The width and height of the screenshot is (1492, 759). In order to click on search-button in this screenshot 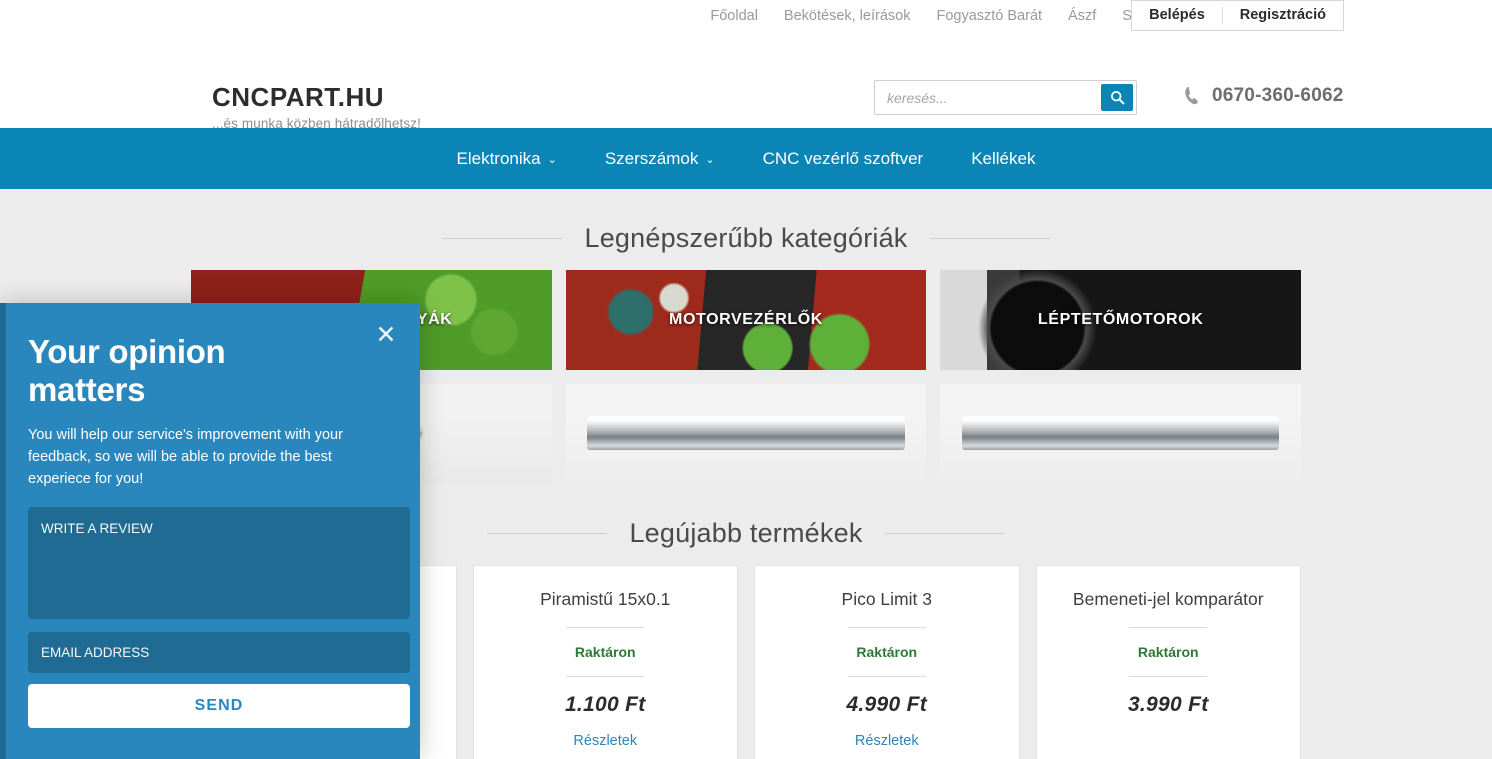, I will do `click(1117, 97)`.